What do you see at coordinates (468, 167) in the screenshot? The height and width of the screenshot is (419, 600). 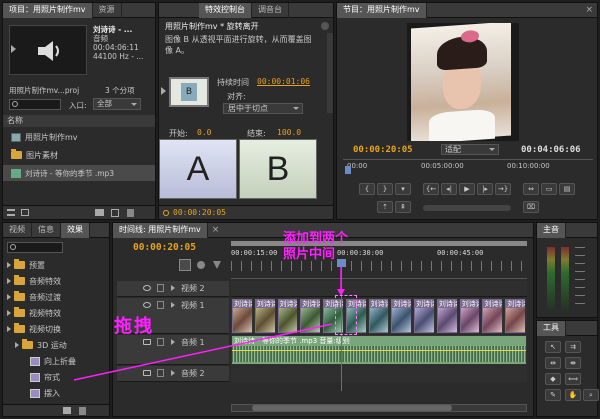 I see `monitor-ruler: 00:00 00:05:00:00 00:10:00:00` at bounding box center [468, 167].